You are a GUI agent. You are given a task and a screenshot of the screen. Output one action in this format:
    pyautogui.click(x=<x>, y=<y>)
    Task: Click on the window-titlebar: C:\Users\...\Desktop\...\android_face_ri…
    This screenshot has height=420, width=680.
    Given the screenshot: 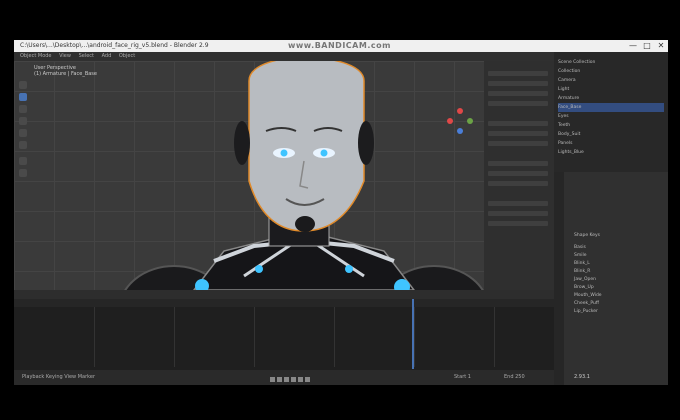 What is the action you would take?
    pyautogui.click(x=341, y=46)
    